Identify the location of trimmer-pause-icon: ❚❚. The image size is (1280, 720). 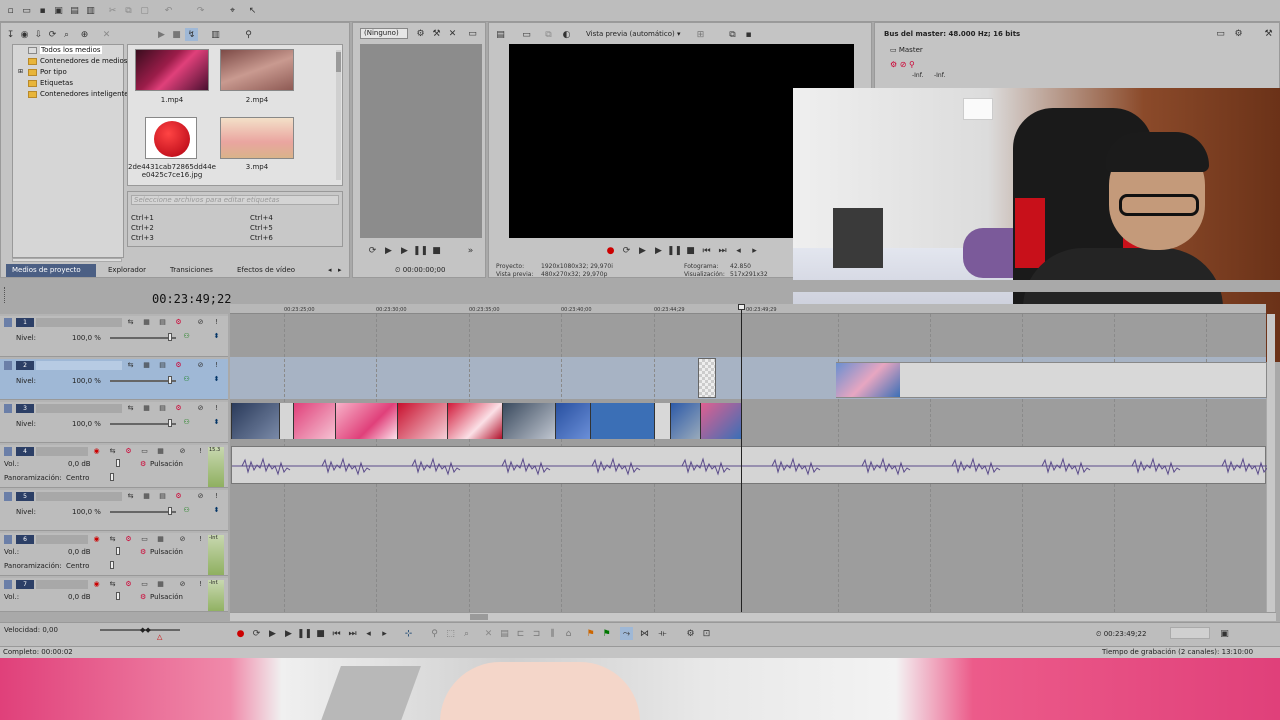
(420, 250).